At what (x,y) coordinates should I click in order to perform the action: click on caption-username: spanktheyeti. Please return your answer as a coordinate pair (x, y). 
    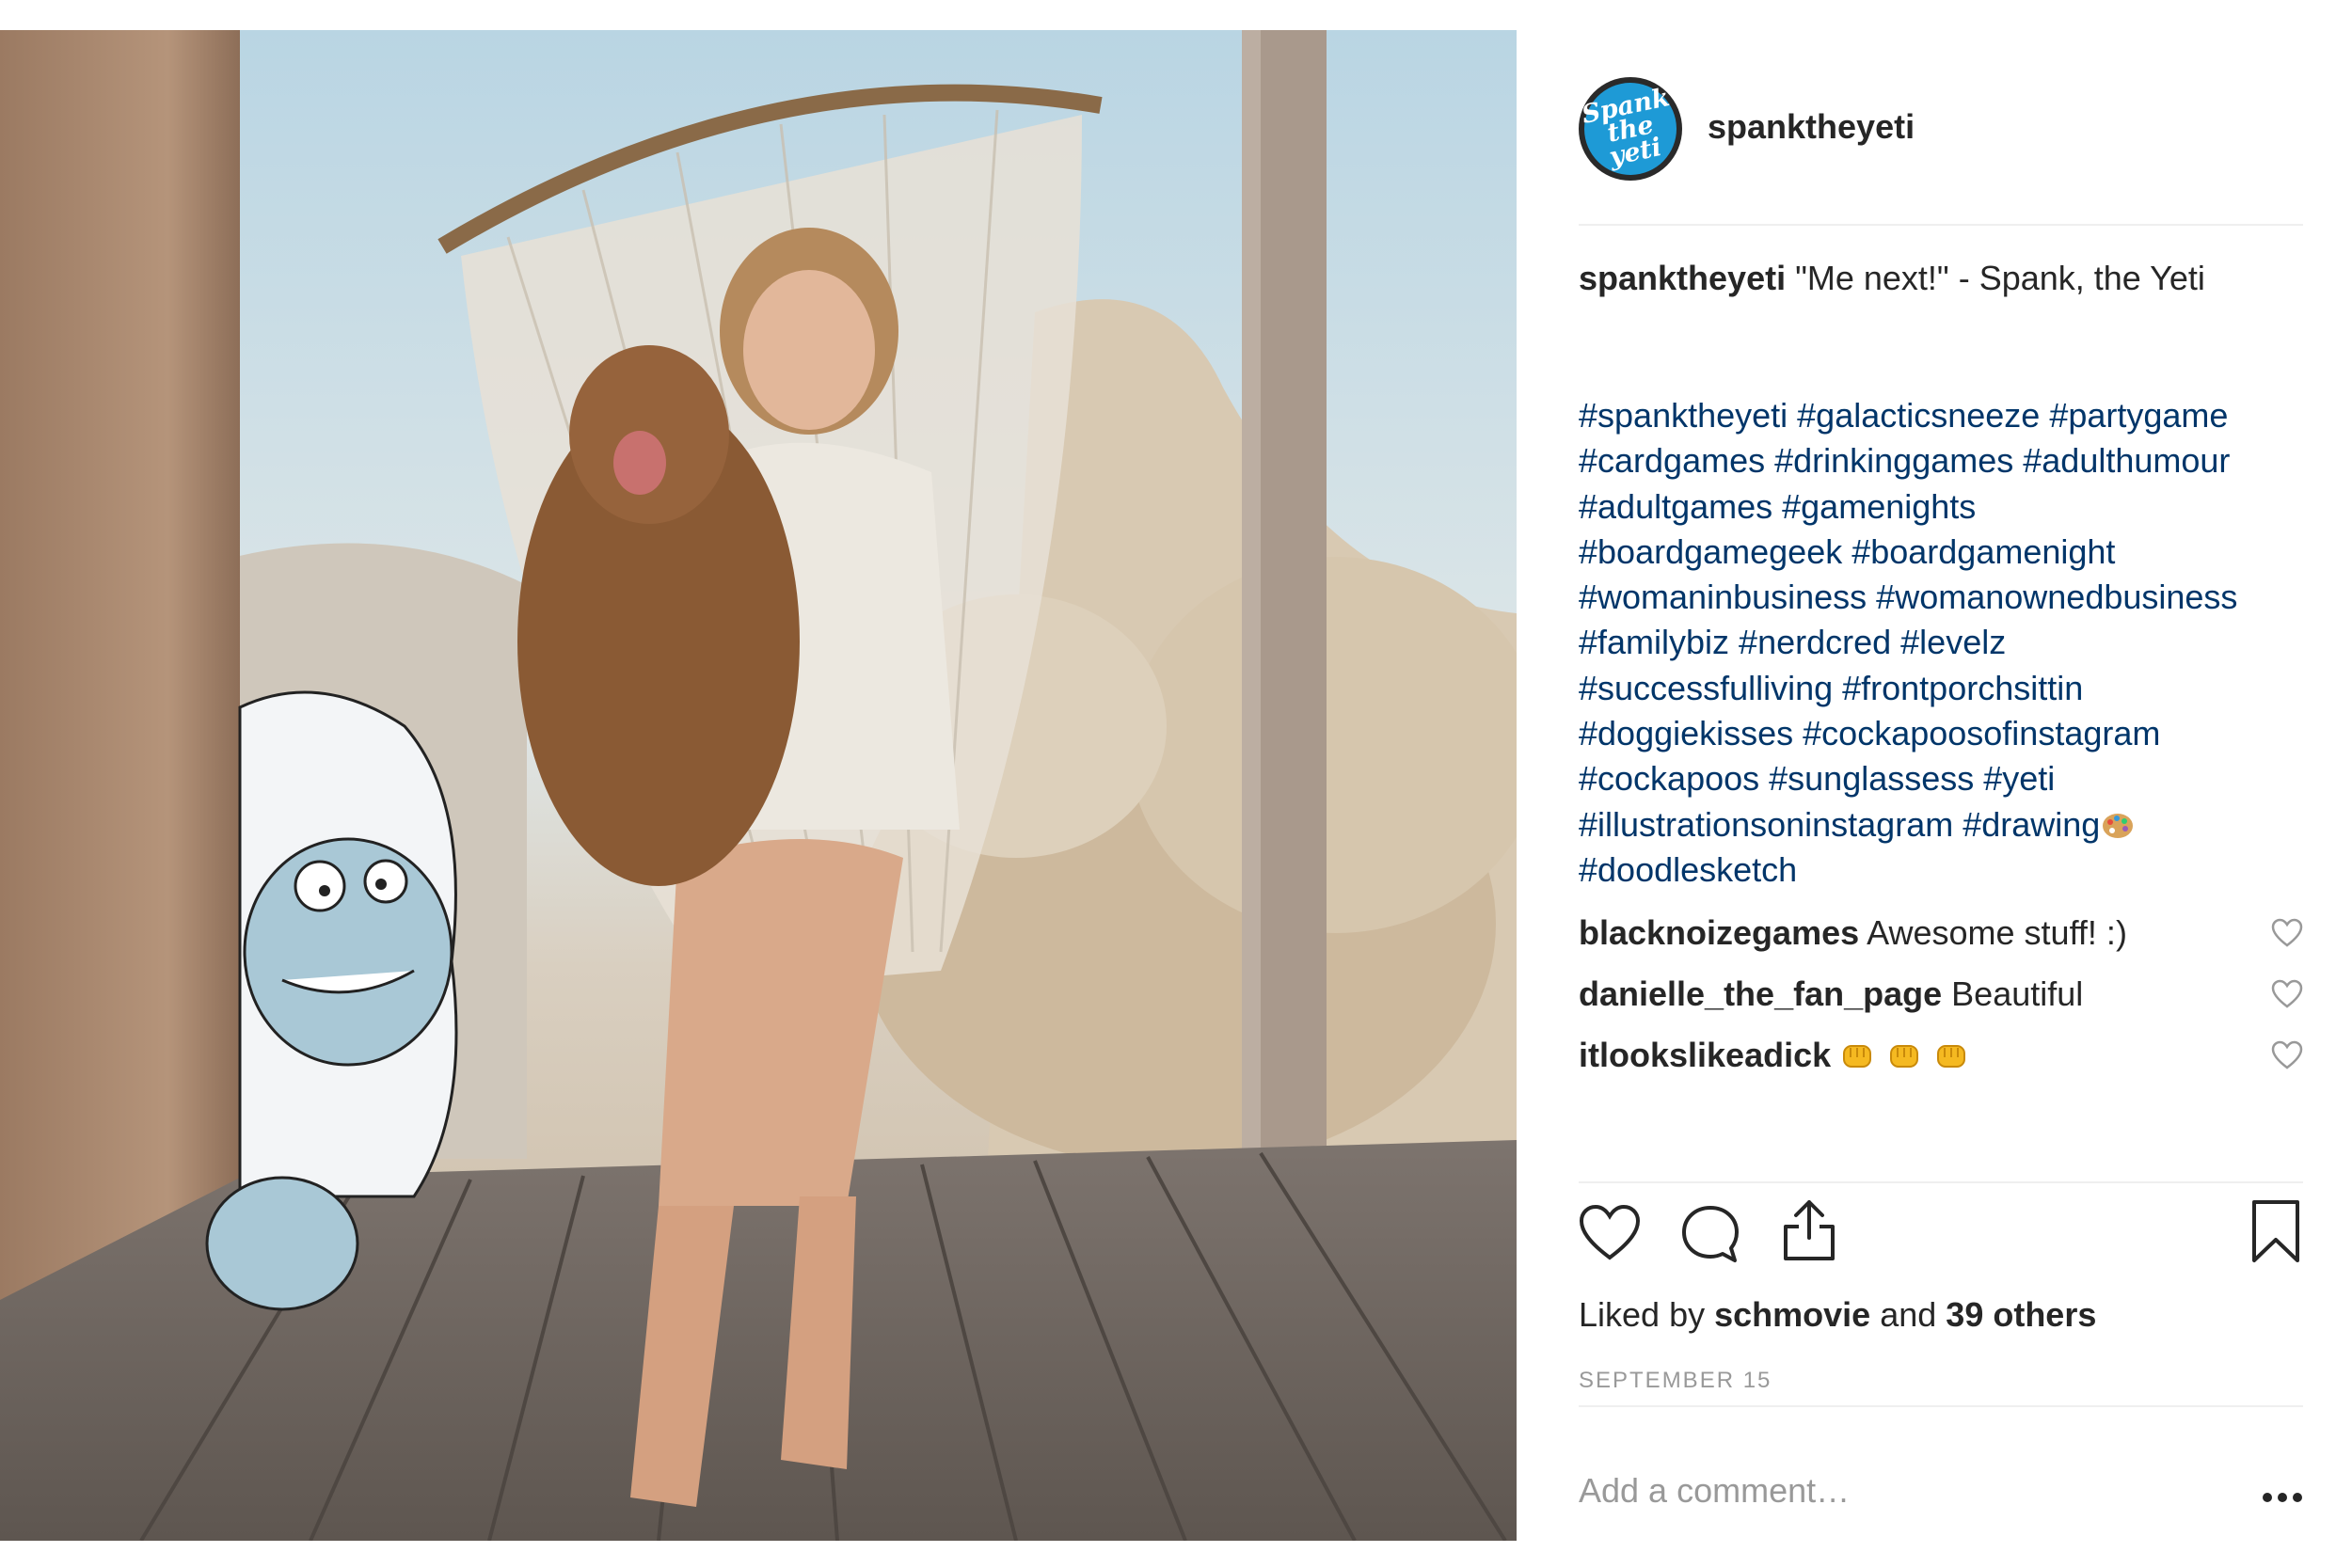
    Looking at the image, I should click on (1682, 278).